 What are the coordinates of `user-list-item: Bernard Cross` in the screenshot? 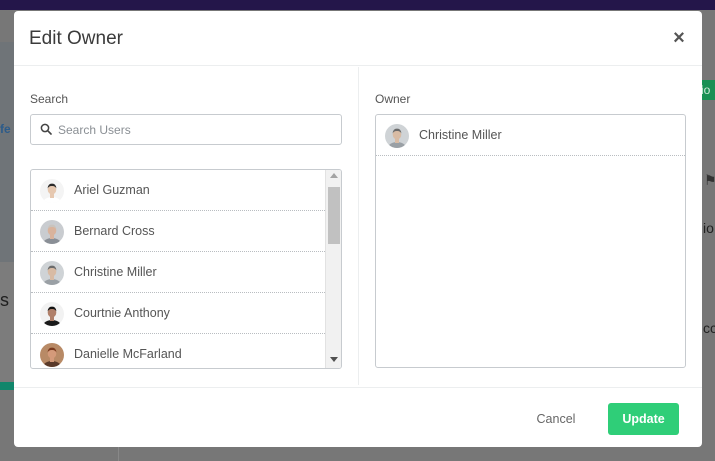 It's located at (178, 231).